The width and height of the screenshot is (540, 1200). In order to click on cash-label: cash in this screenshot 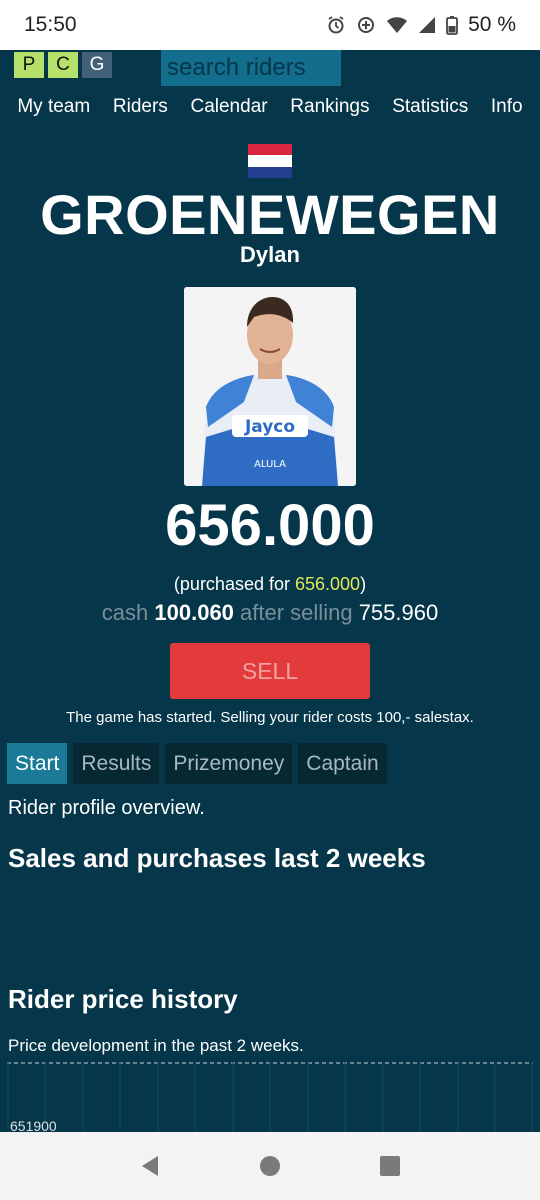, I will do `click(125, 612)`.